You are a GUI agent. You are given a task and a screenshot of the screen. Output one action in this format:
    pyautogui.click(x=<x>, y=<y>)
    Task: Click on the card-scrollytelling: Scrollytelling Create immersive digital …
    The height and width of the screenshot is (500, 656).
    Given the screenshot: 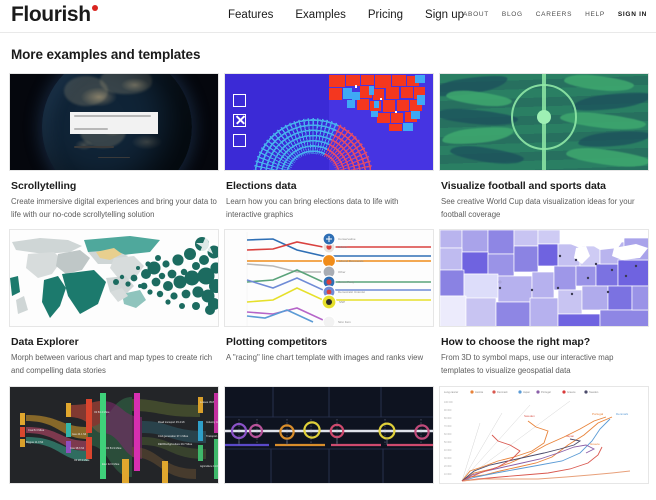 What is the action you would take?
    pyautogui.click(x=114, y=147)
    